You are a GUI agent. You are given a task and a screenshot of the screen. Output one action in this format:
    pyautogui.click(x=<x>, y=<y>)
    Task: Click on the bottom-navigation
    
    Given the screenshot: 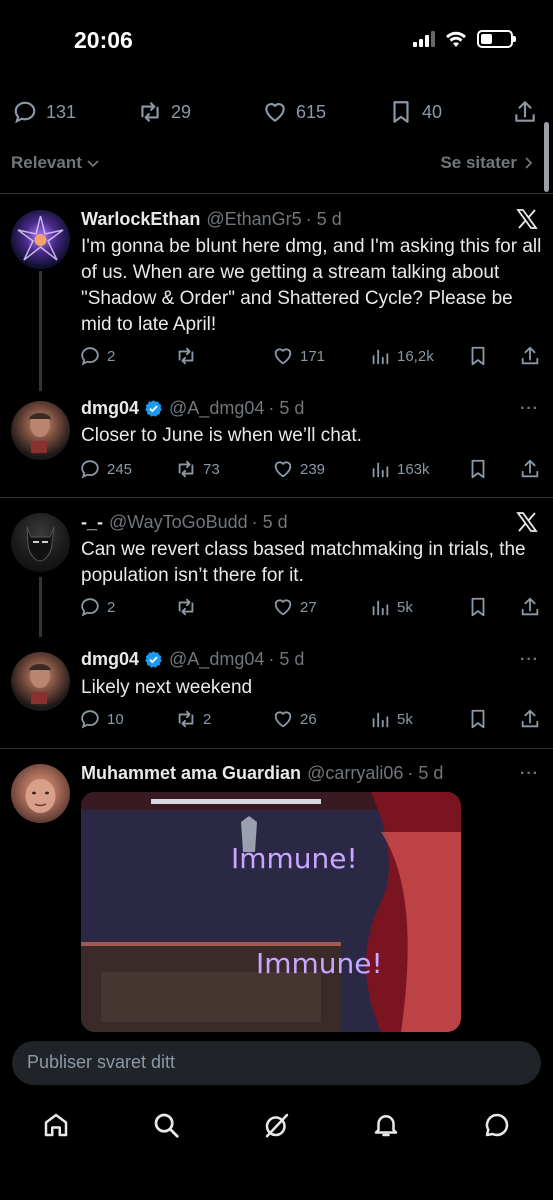 What is the action you would take?
    pyautogui.click(x=276, y=1150)
    